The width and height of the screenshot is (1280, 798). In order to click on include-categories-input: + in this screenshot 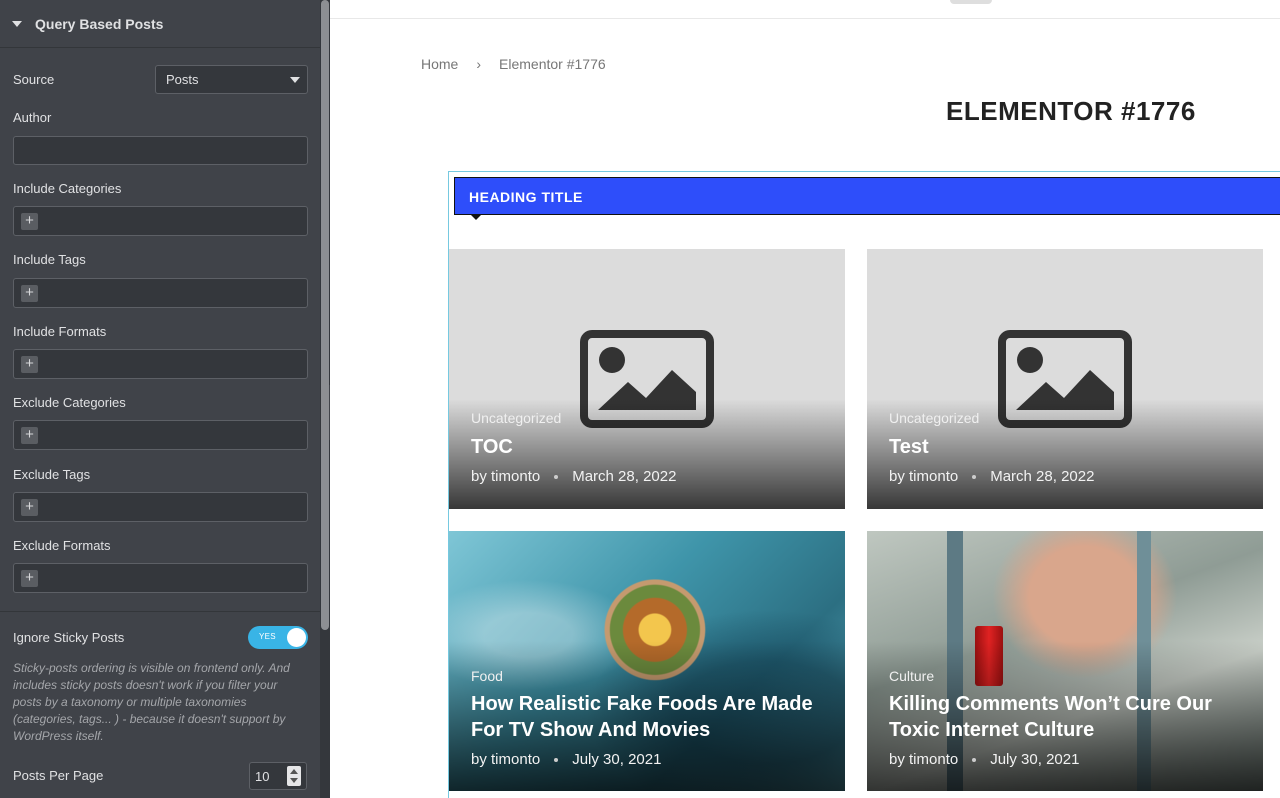, I will do `click(160, 221)`.